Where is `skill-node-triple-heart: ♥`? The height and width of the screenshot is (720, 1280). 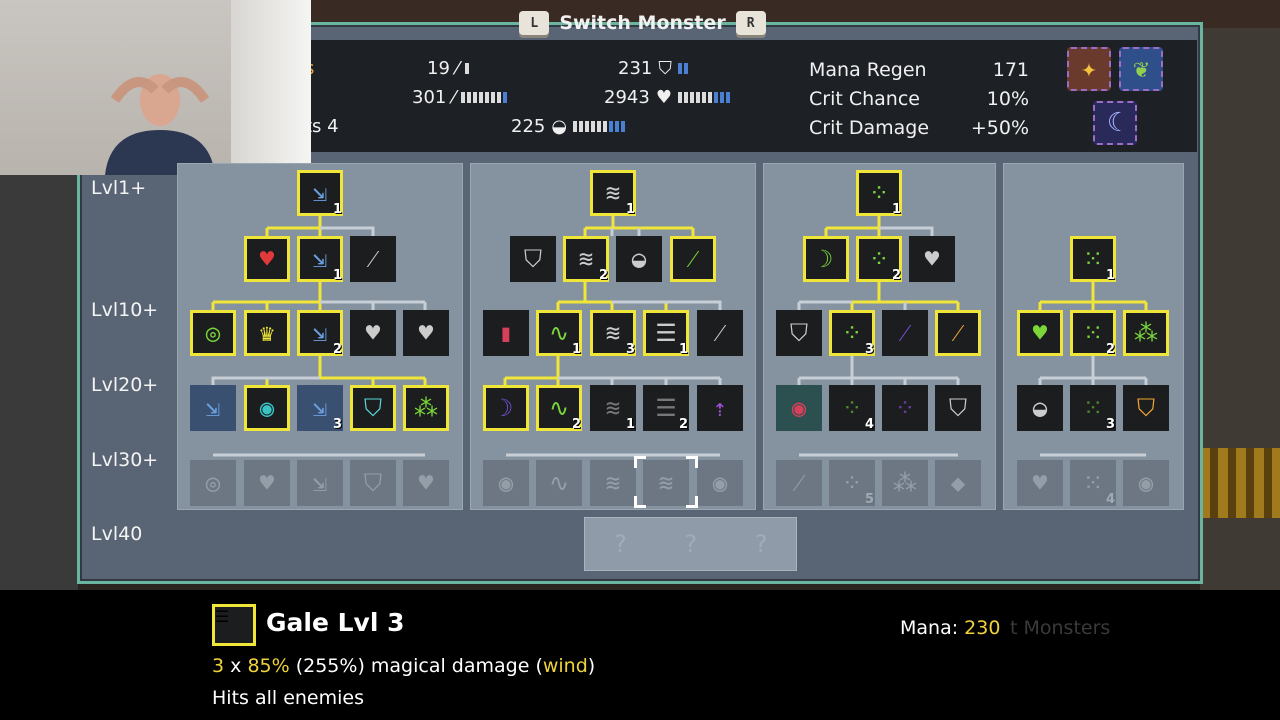
skill-node-triple-heart: ♥ is located at coordinates (267, 259).